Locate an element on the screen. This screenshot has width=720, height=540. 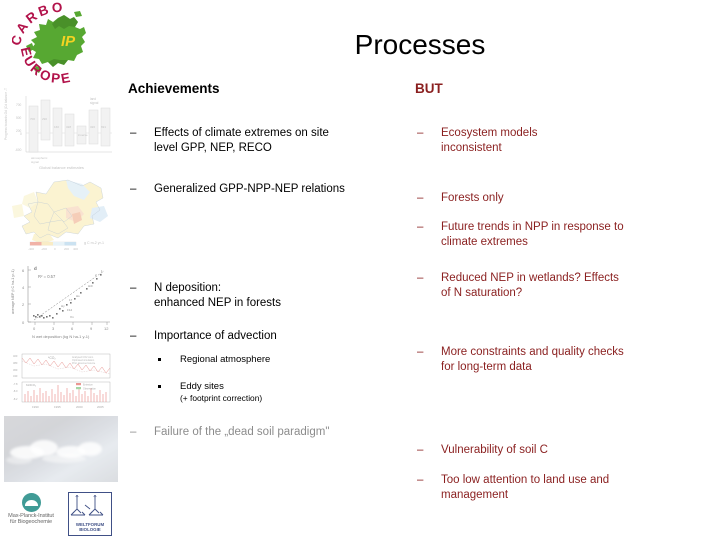
sub-bullet-text: Regional atmosphere is located at coordinates (225, 359).